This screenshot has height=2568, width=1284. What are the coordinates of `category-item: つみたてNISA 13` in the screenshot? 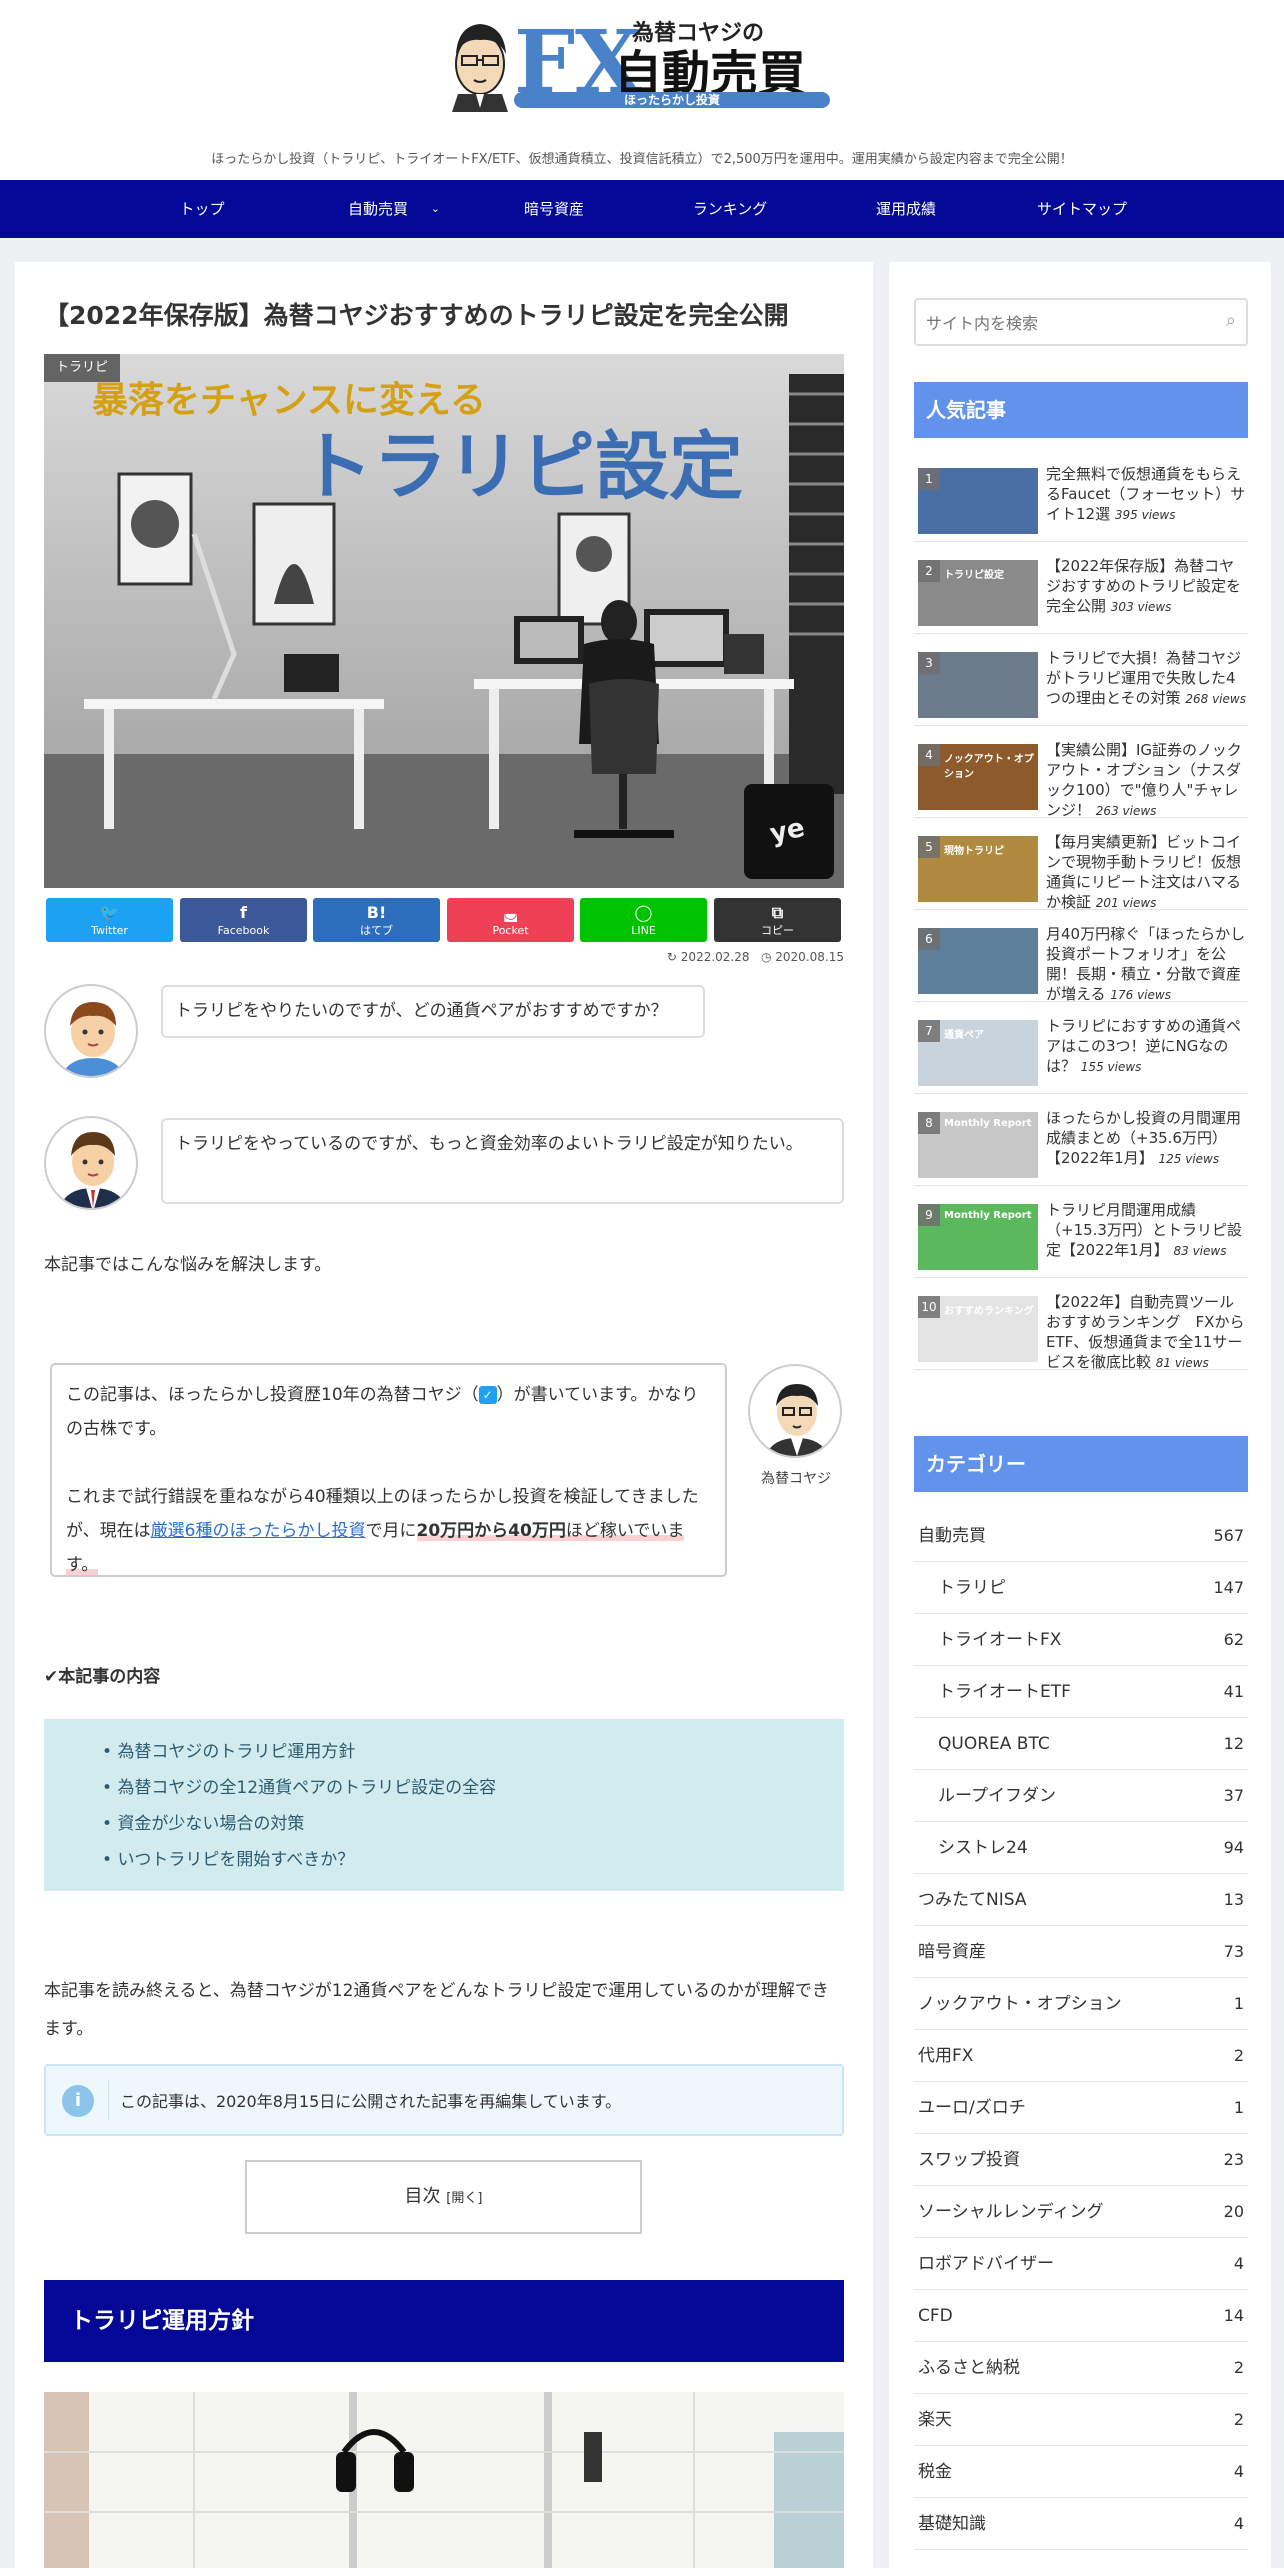 It's located at (1081, 1900).